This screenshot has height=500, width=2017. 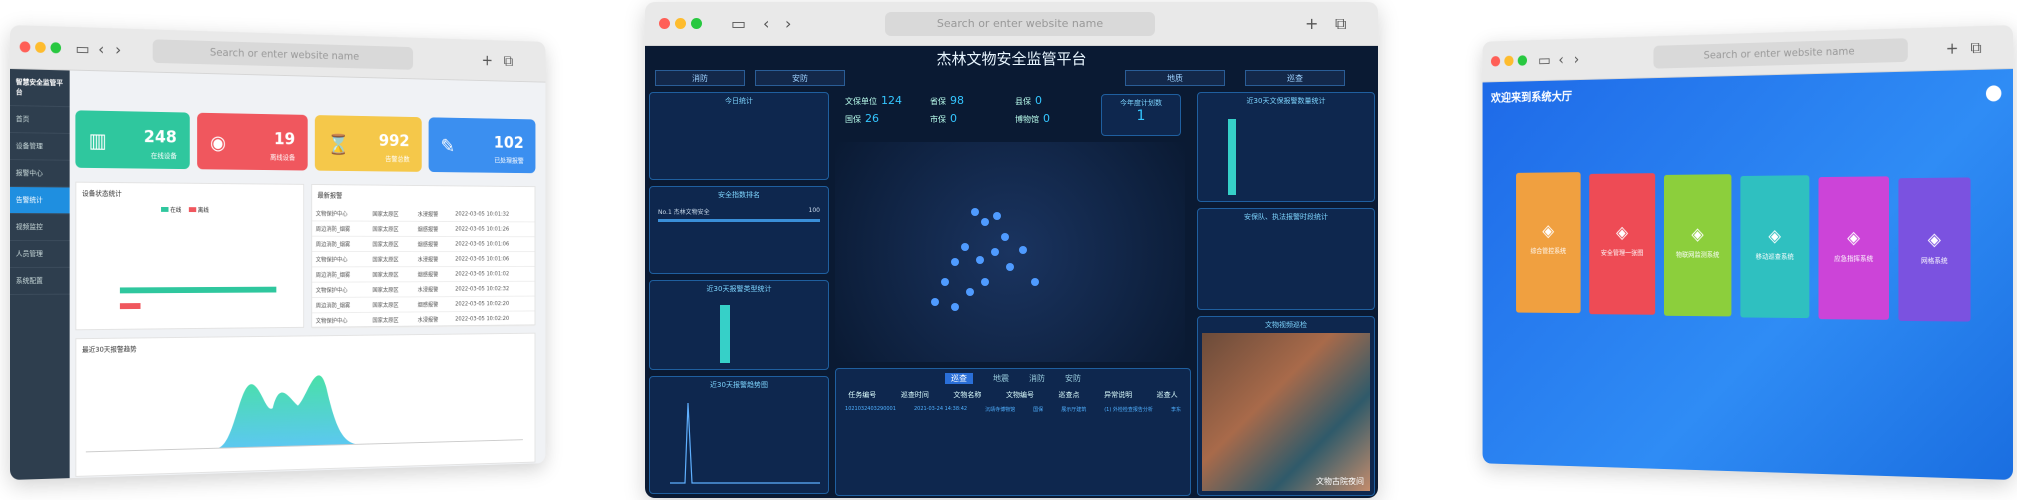 I want to click on year-plan-box: 今年度计划数 1, so click(x=1141, y=115).